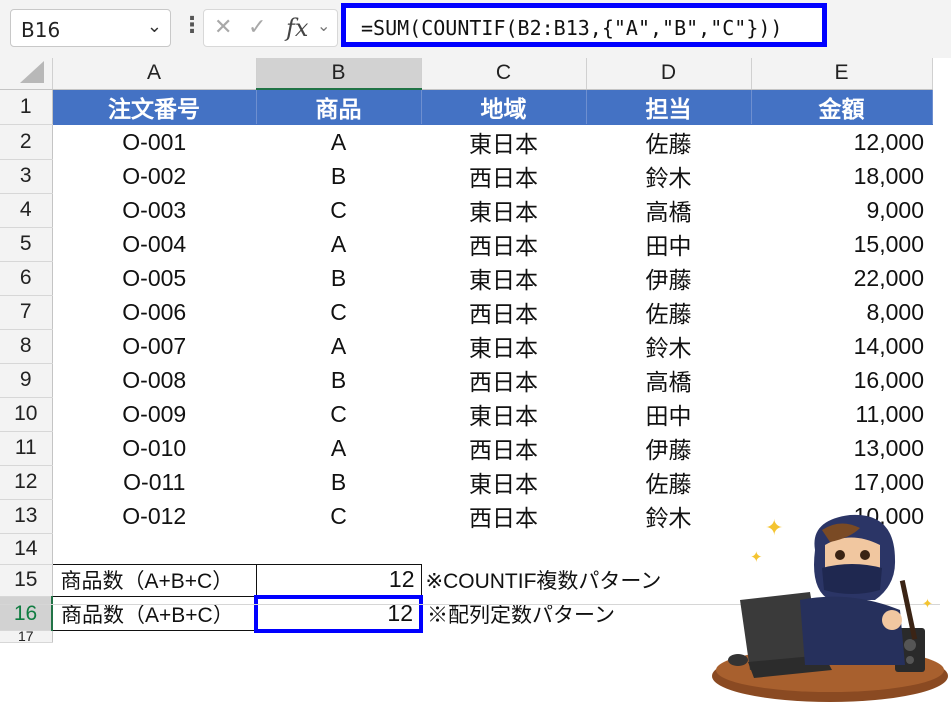  What do you see at coordinates (26, 414) in the screenshot?
I see `row-header: 10` at bounding box center [26, 414].